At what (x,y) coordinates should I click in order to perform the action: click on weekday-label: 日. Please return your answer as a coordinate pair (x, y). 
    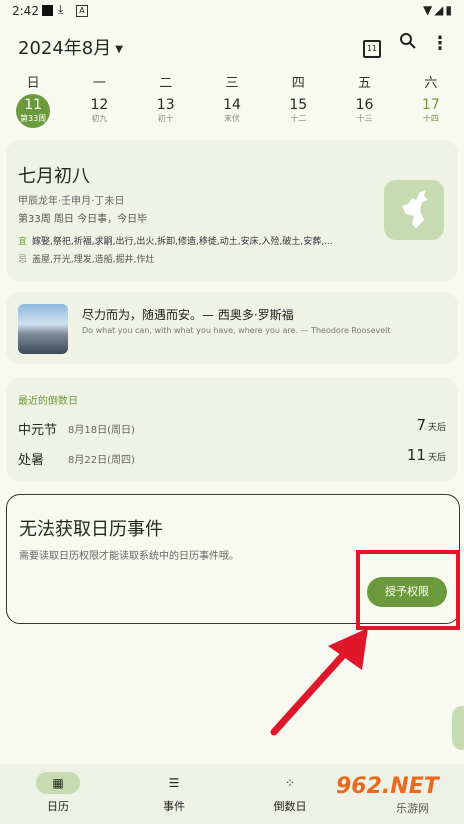
    Looking at the image, I should click on (33, 83).